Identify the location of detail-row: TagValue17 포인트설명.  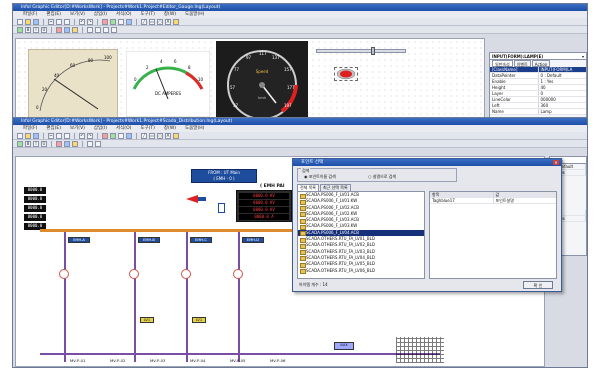
(493, 201).